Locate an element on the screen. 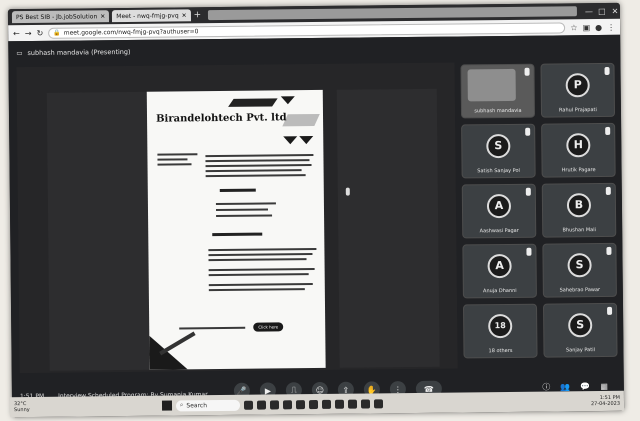 The image size is (640, 421). presenter-label: subhash mandavia (Presenting) is located at coordinates (79, 52).